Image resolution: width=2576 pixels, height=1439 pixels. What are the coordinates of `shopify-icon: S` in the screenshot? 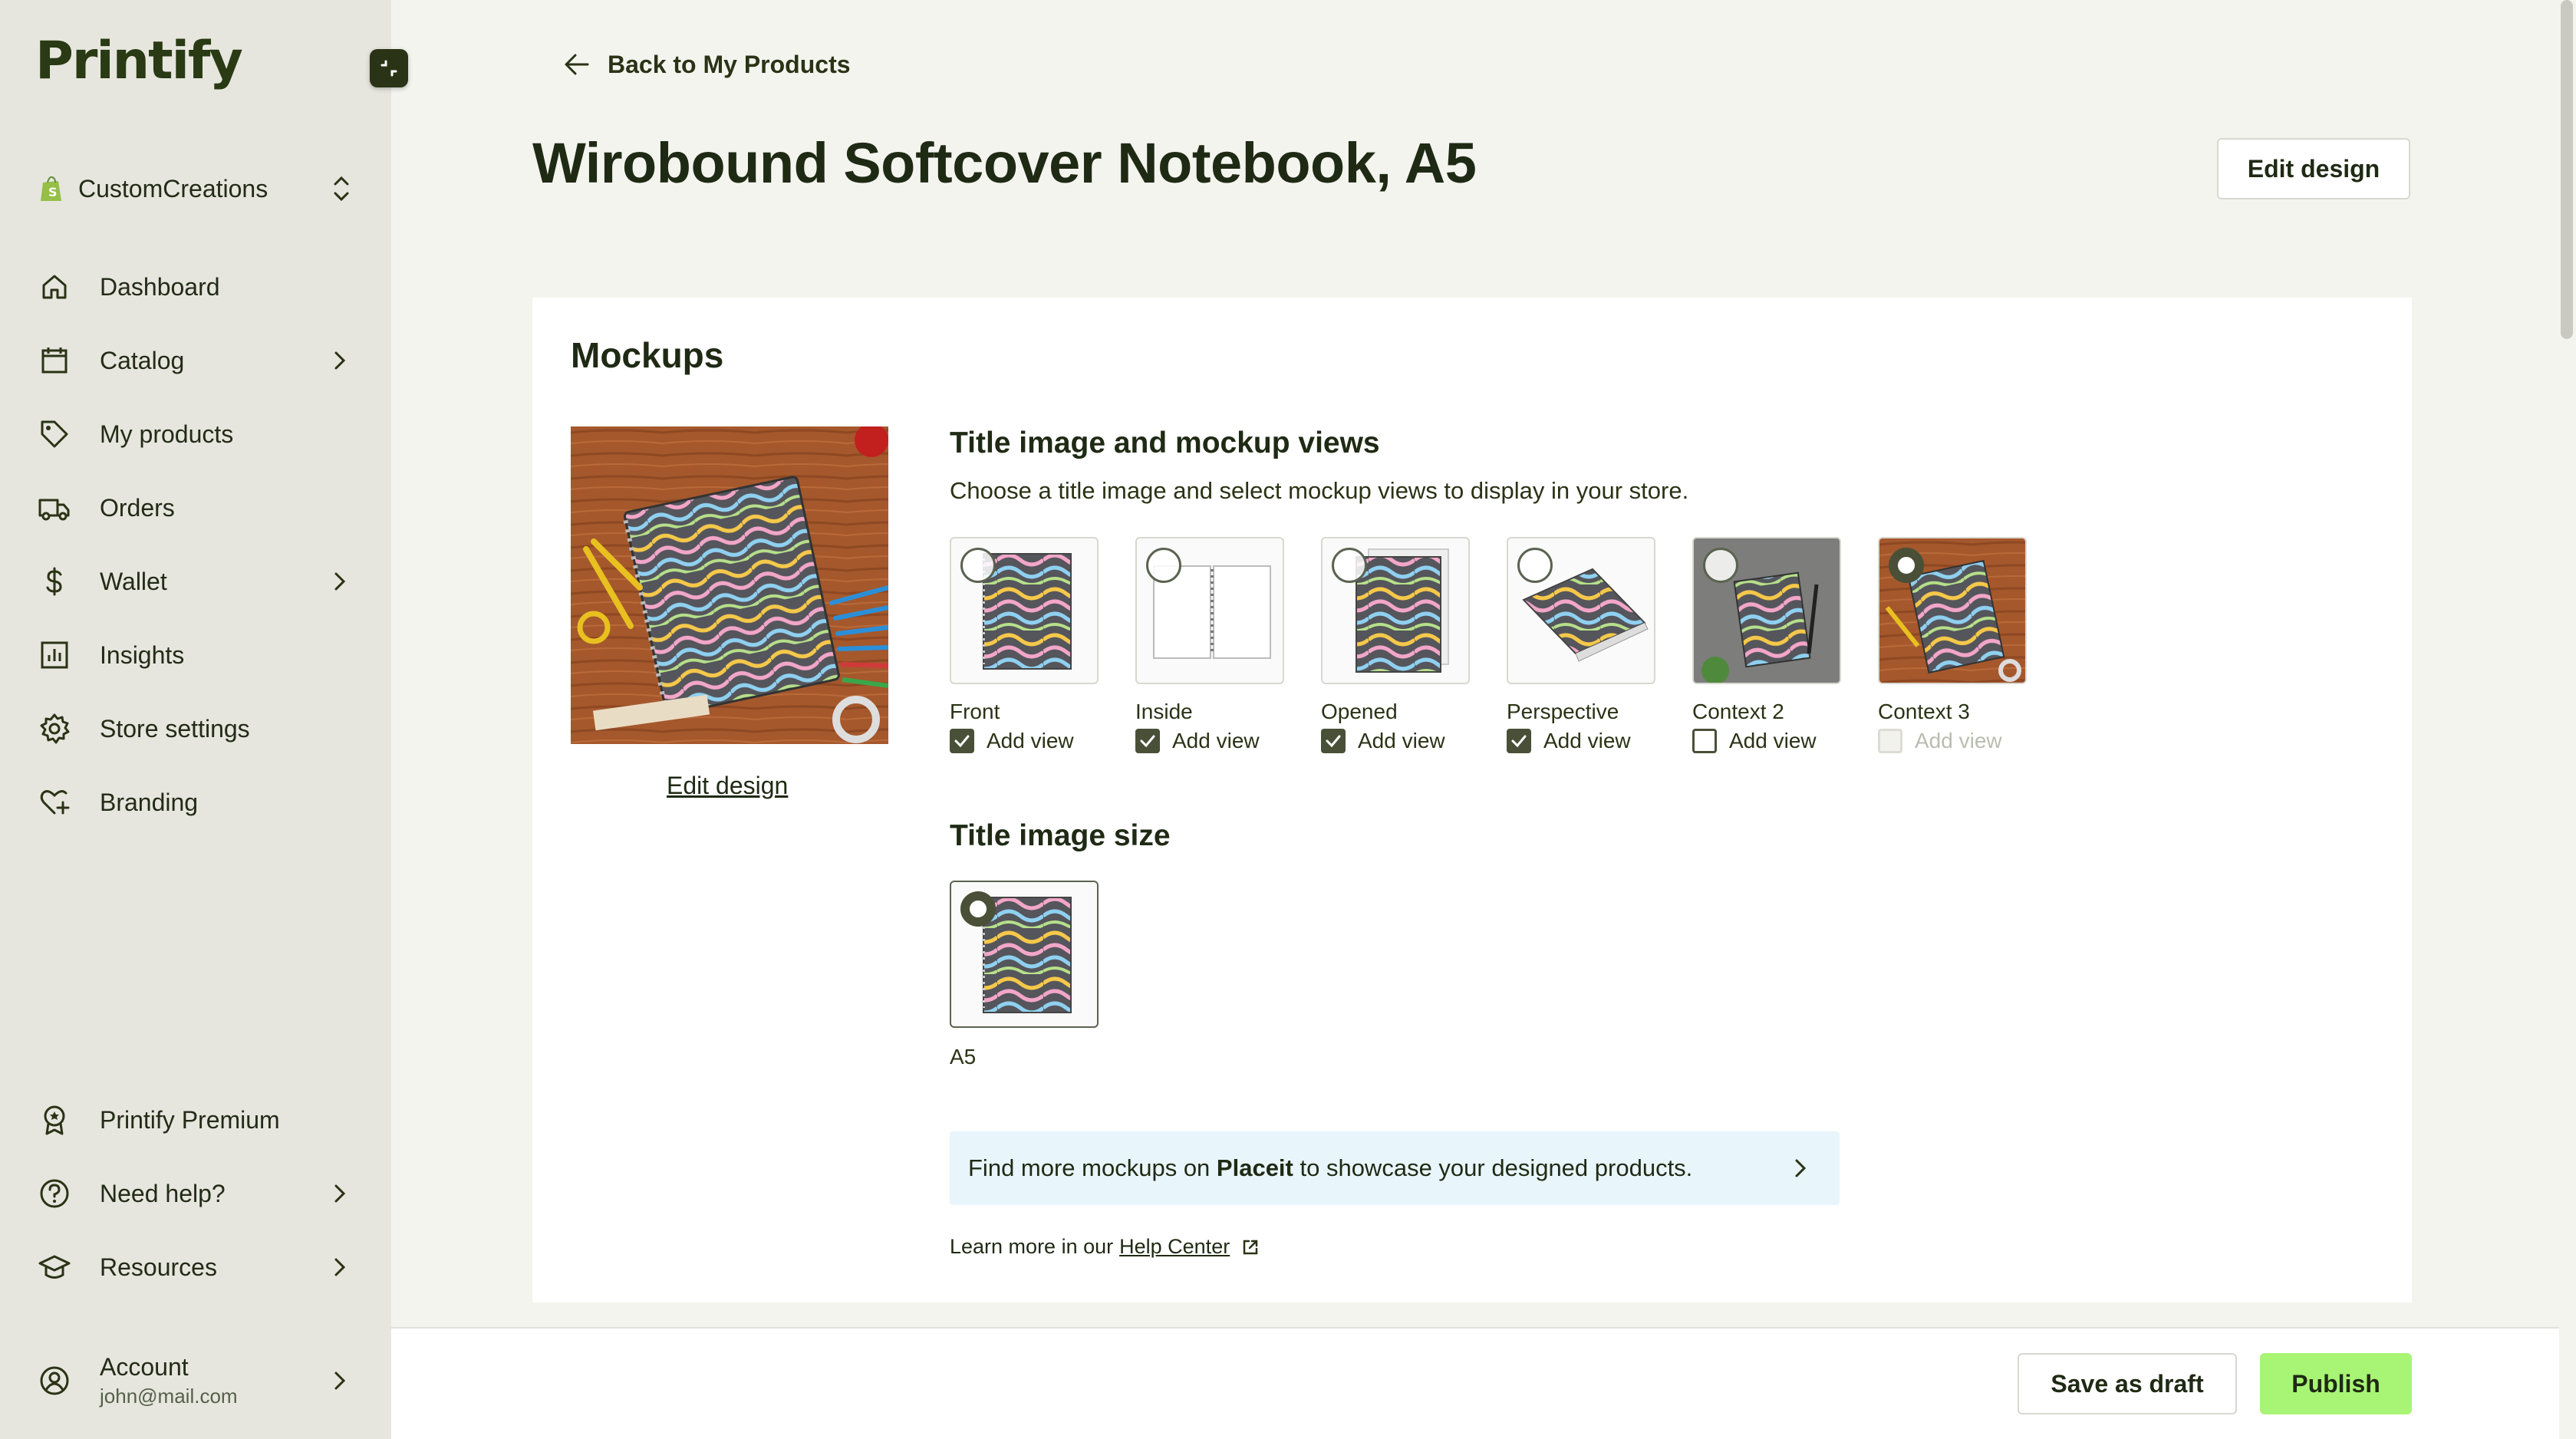 It's located at (51, 188).